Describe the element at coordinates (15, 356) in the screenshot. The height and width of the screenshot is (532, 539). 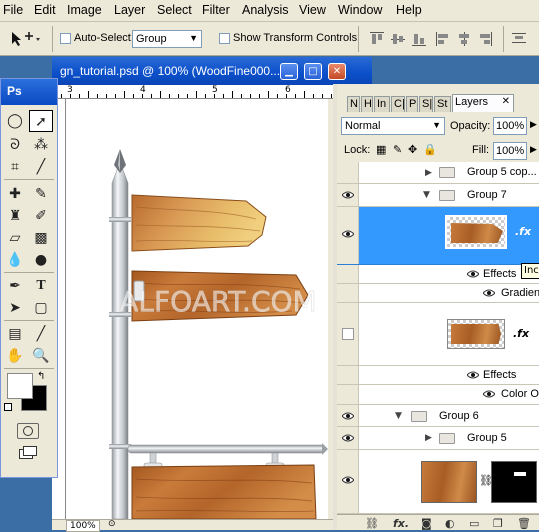
I see `hand-tool-icon: ✋` at that location.